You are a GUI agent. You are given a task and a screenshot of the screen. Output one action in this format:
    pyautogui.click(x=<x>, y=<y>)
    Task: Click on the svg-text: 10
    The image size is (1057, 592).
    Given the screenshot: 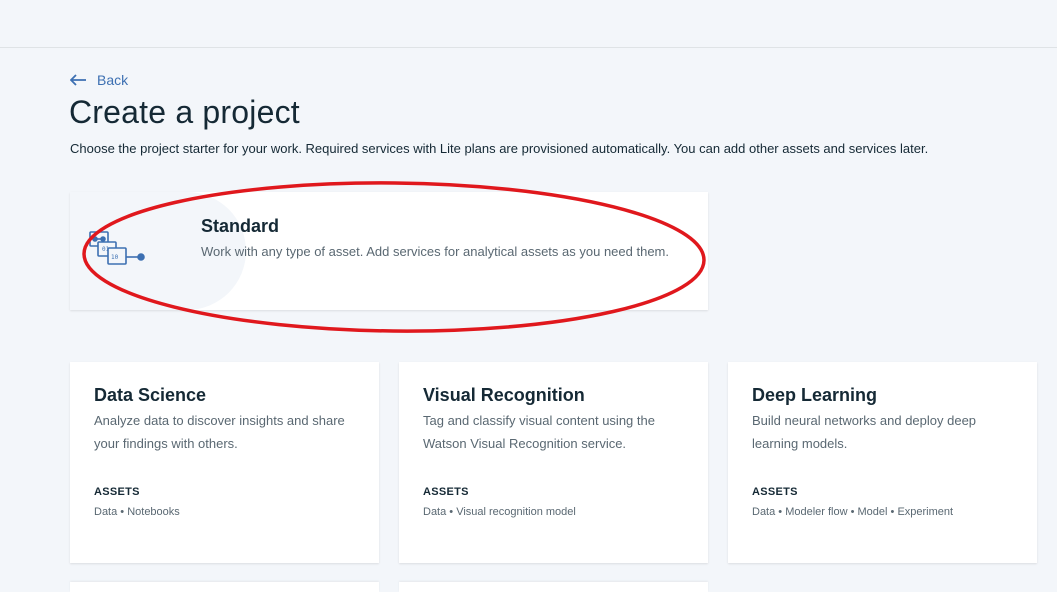 What is the action you would take?
    pyautogui.click(x=115, y=257)
    